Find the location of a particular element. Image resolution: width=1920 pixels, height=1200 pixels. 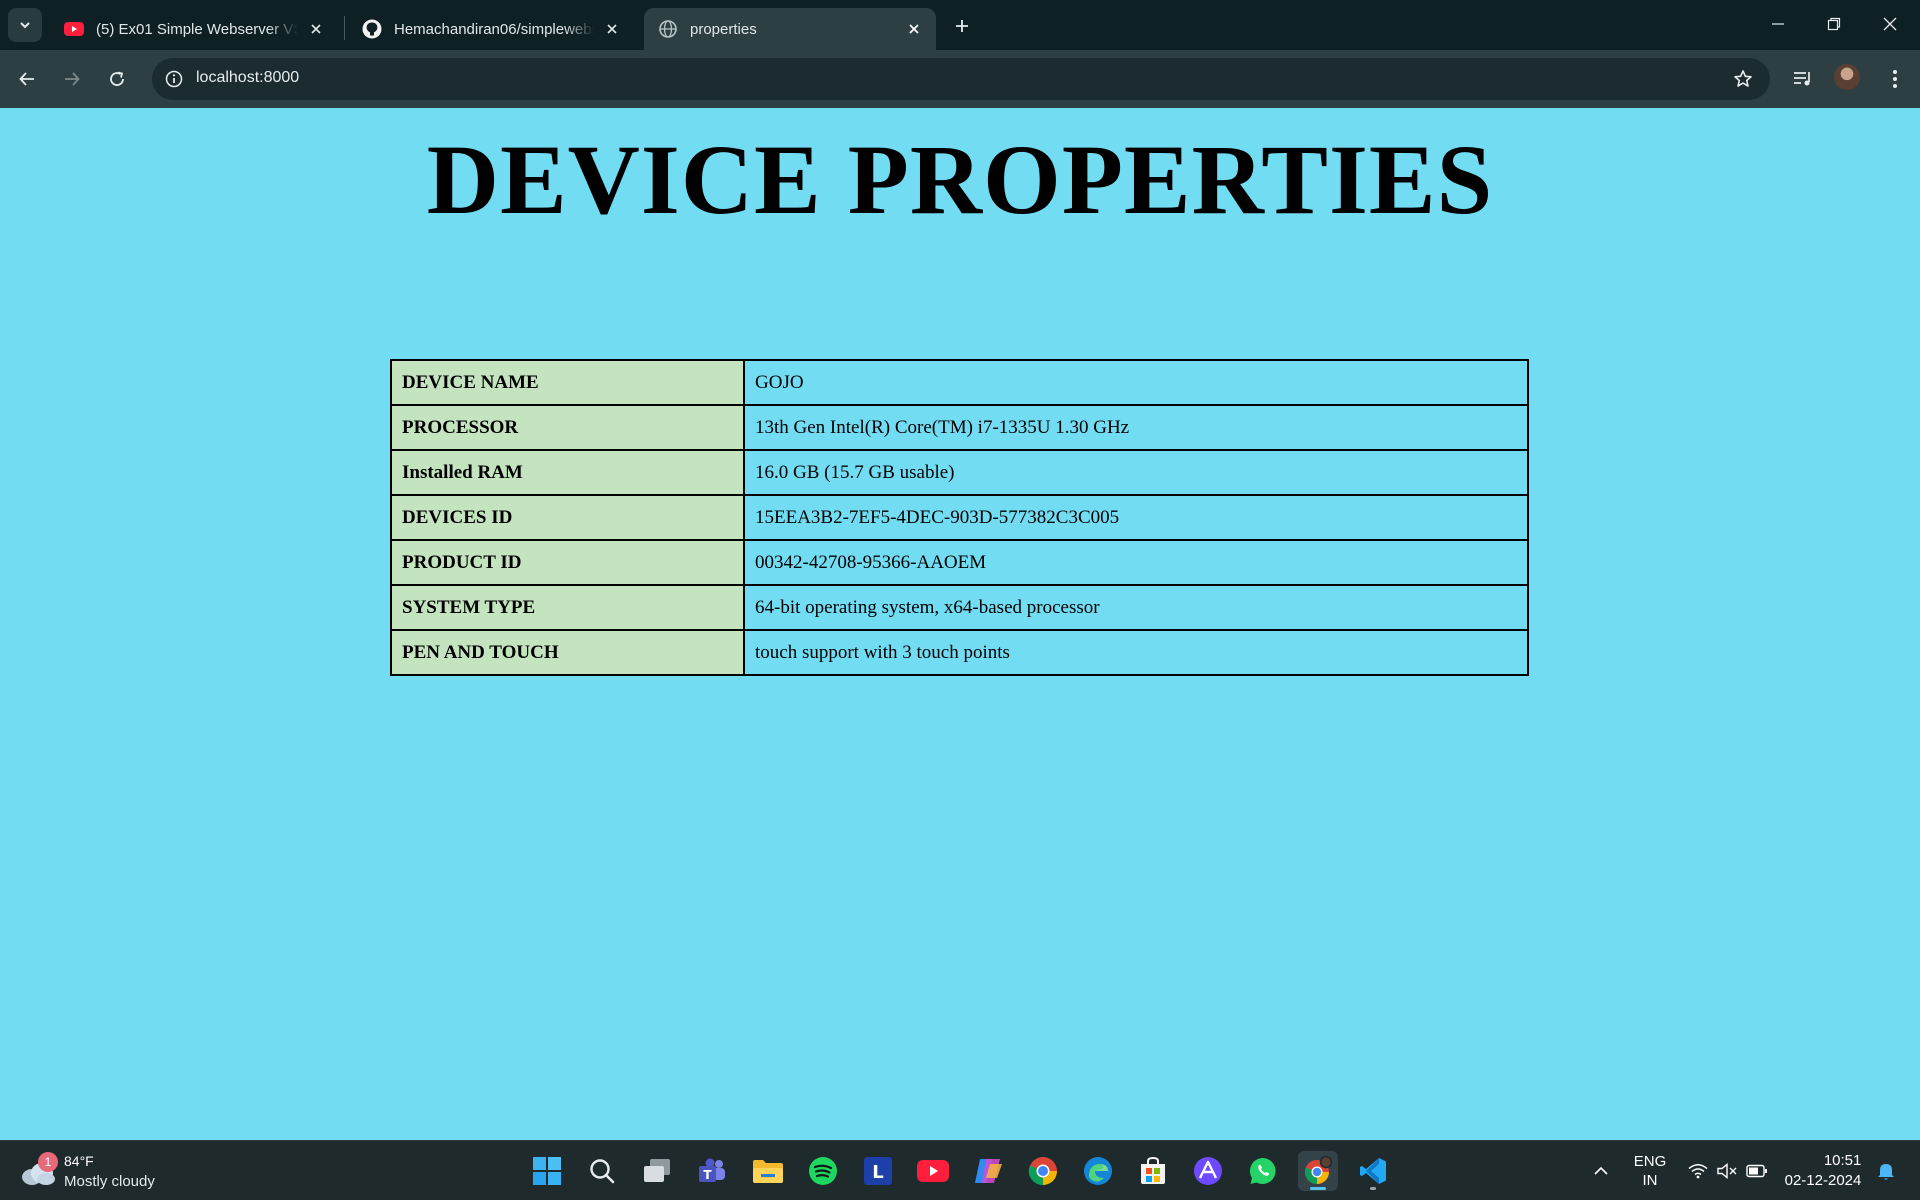

show-hidden-icons-button is located at coordinates (1601, 1170).